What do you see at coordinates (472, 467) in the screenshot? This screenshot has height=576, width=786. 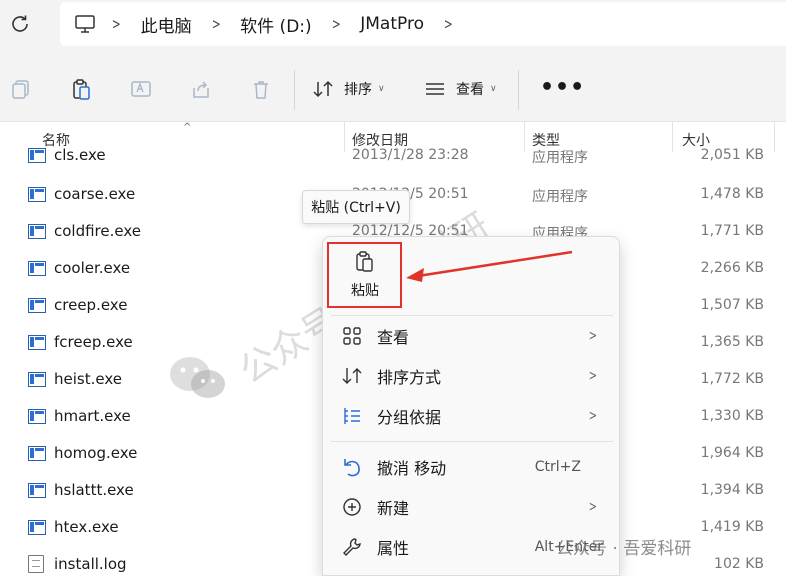 I see `menu-item-undo-move: 撤消 移动 Ctrl+Z` at bounding box center [472, 467].